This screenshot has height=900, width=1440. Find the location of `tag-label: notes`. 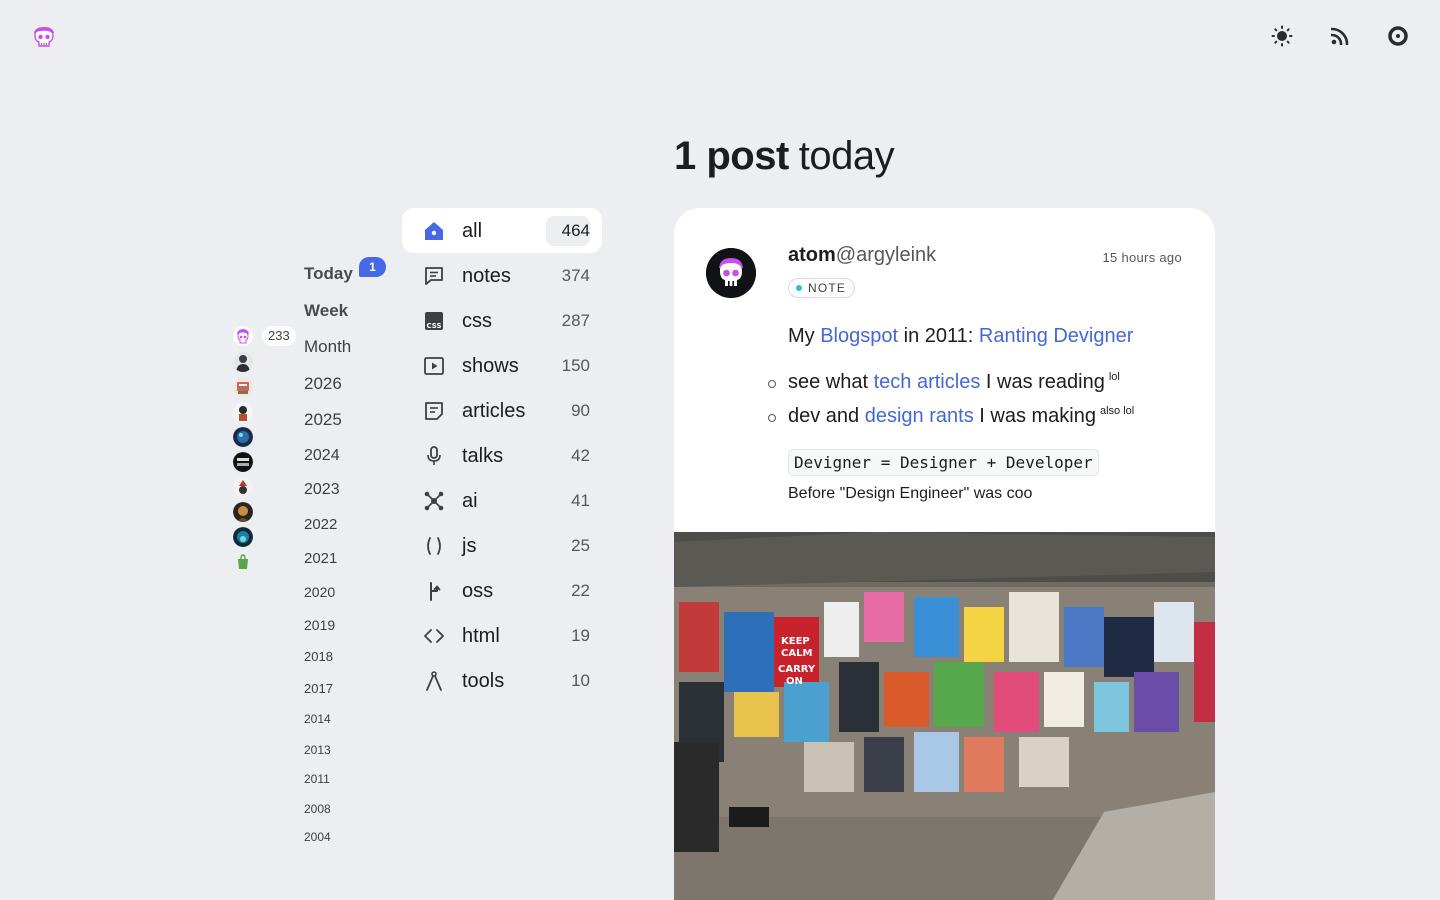

tag-label: notes is located at coordinates (486, 275).